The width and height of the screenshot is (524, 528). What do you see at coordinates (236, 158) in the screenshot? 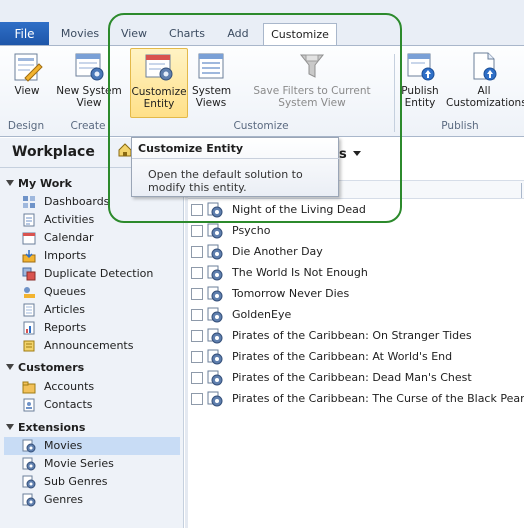
I see `tooltip-divider` at bounding box center [236, 158].